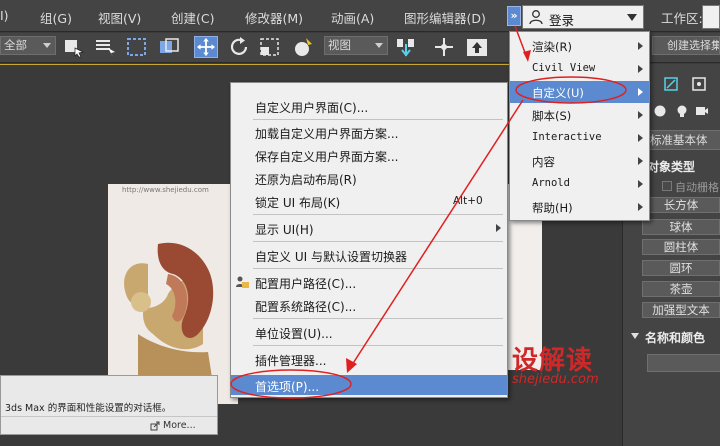 The height and width of the screenshot is (446, 720). What do you see at coordinates (306, 180) in the screenshot?
I see `menu-item-label: 还原为启动布局(R)` at bounding box center [306, 180].